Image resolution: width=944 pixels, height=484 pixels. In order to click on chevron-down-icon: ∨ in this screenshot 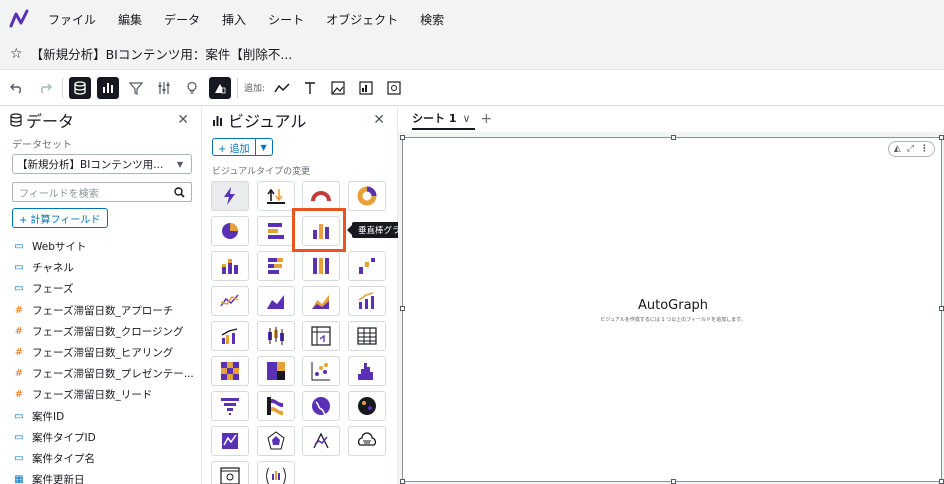, I will do `click(466, 118)`.